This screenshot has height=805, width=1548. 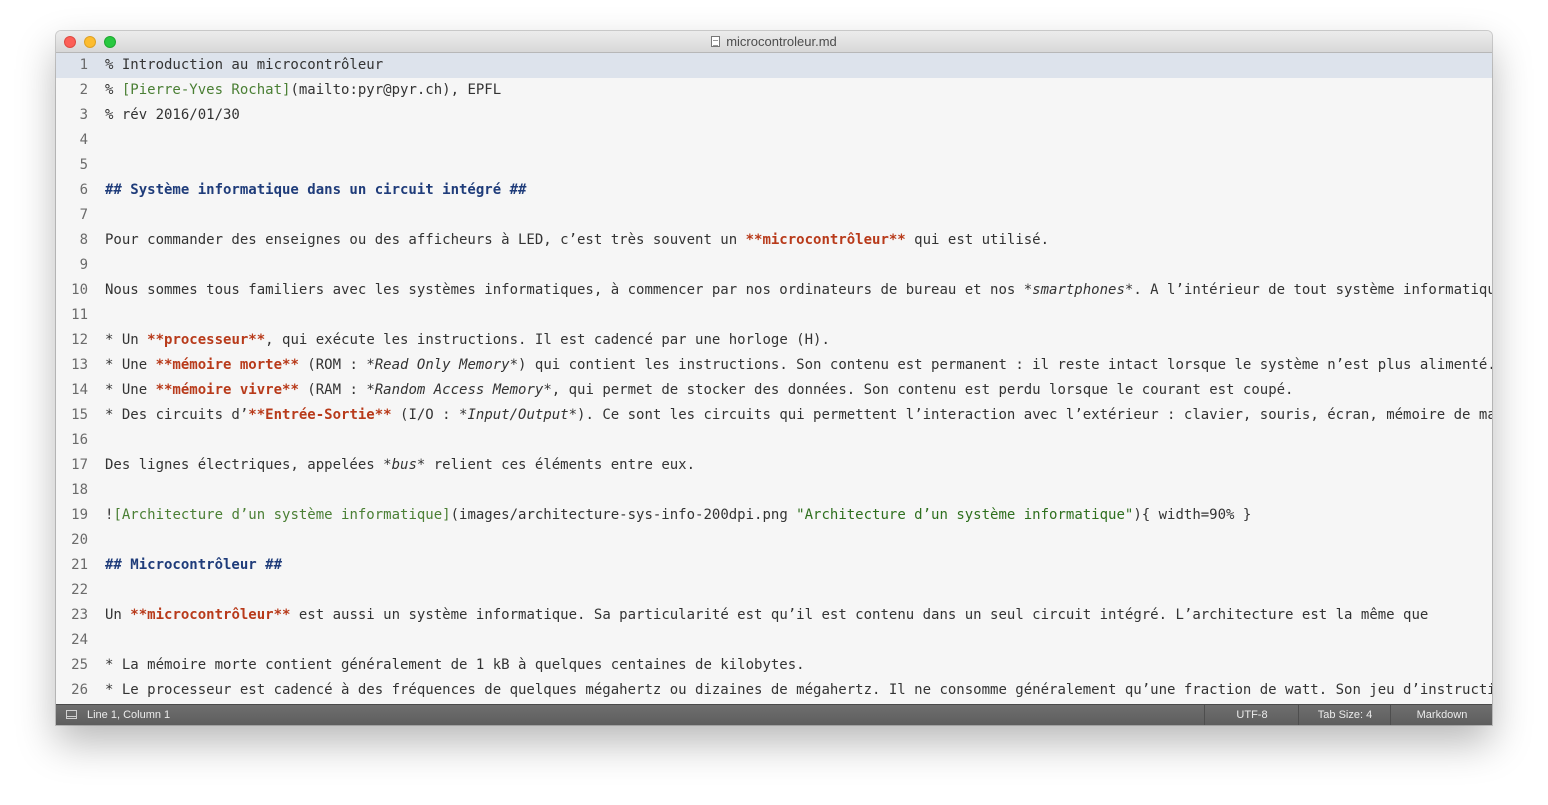 What do you see at coordinates (774, 590) in the screenshot?
I see `code-line: 22` at bounding box center [774, 590].